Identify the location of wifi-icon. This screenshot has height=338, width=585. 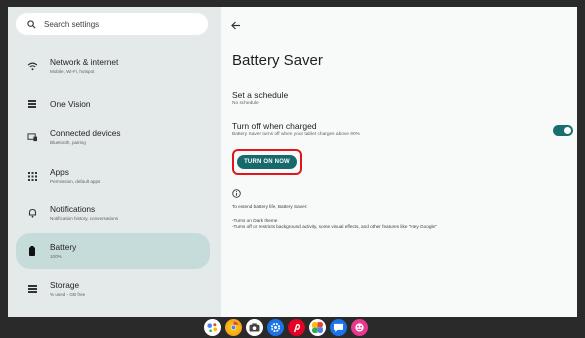
(32, 66).